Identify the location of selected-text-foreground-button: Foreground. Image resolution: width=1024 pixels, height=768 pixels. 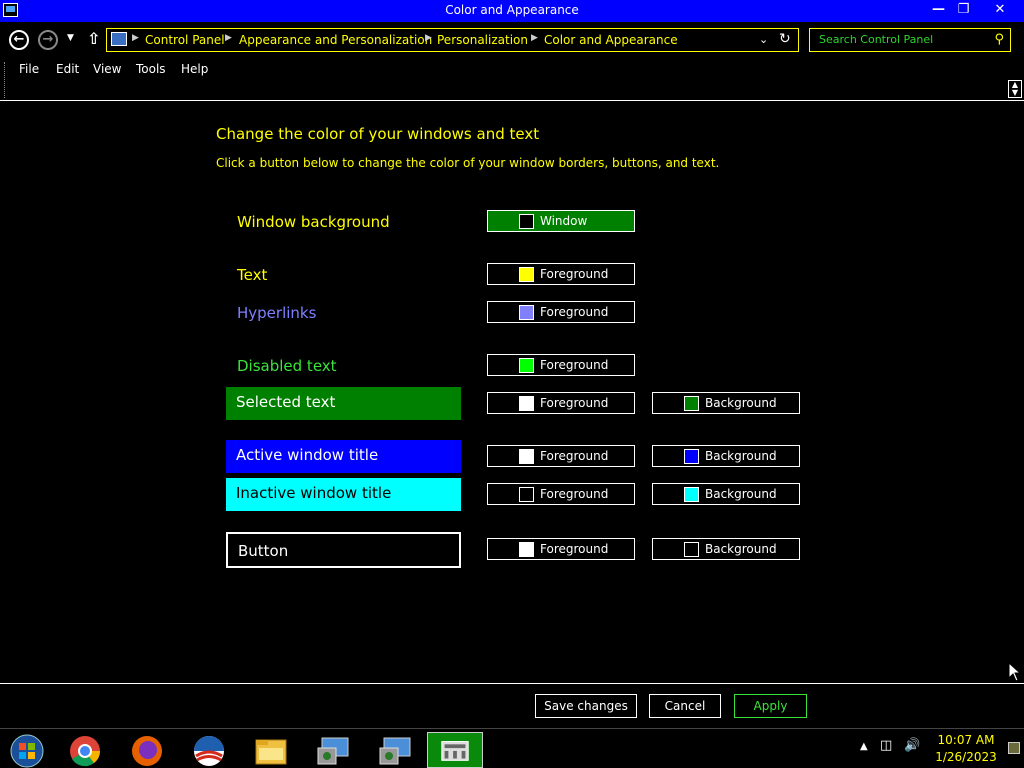
(561, 403).